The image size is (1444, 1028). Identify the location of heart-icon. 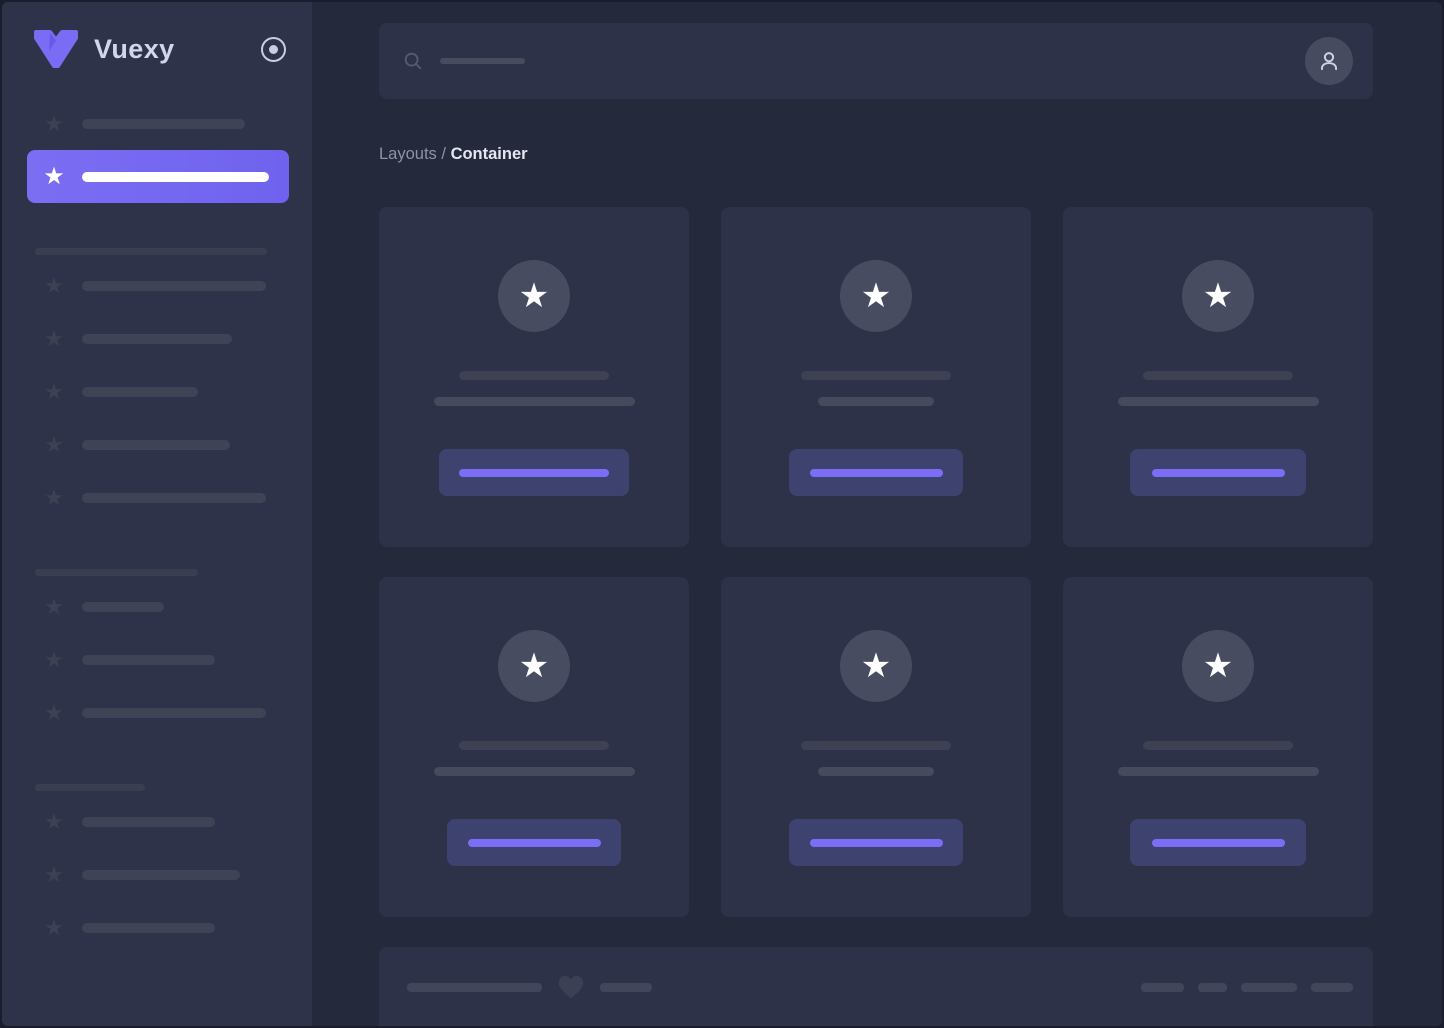
(571, 987).